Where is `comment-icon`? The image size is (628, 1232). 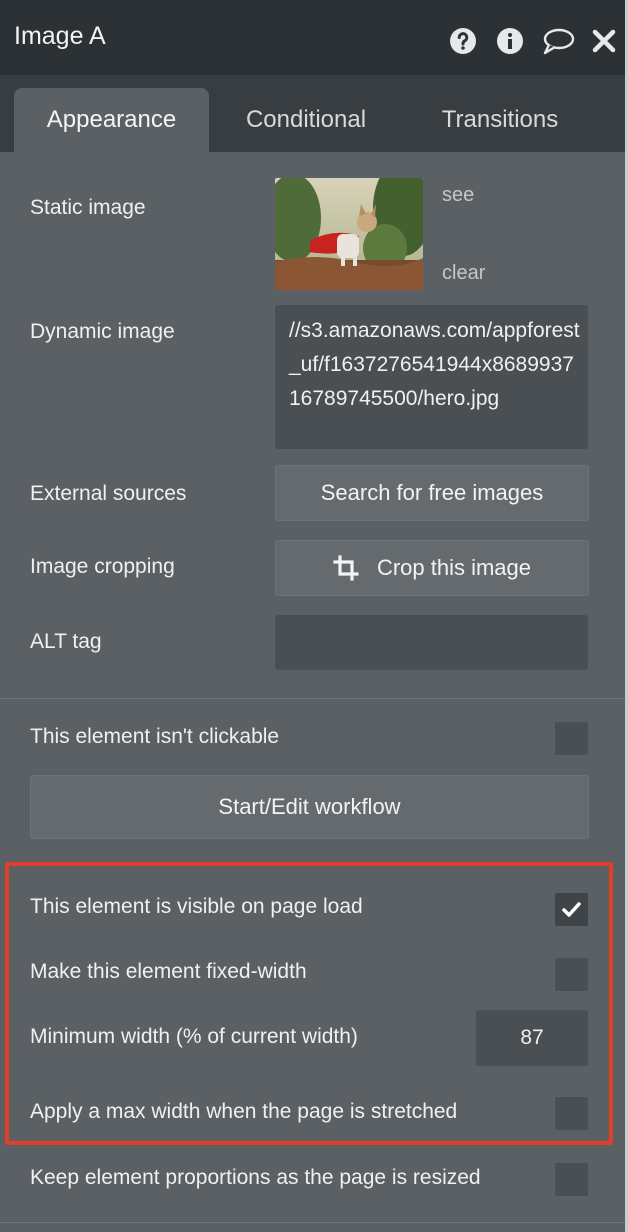 comment-icon is located at coordinates (558, 41).